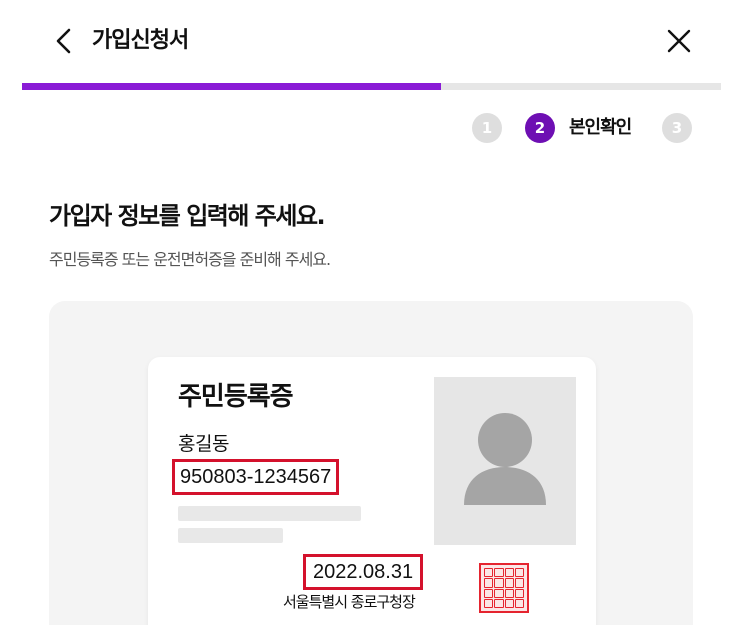 This screenshot has width=739, height=625. I want to click on step-1-indicator: 1, so click(487, 128).